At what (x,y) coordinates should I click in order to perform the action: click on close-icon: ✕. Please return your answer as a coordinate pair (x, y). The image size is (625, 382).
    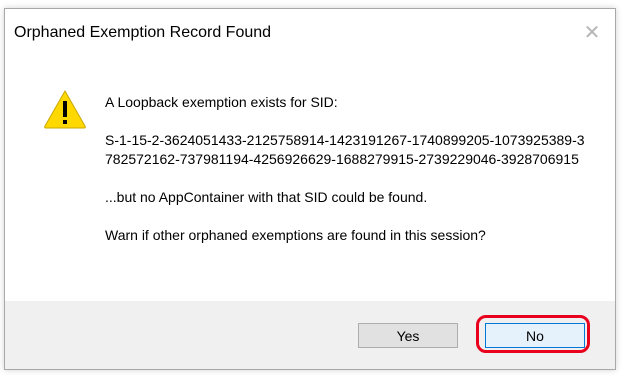
    Looking at the image, I should click on (592, 32).